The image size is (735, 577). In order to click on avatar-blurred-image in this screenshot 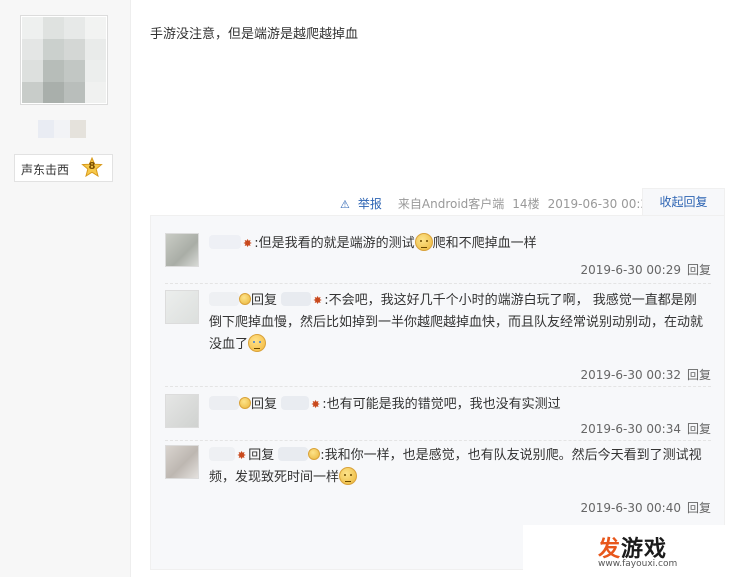, I will do `click(64, 60)`.